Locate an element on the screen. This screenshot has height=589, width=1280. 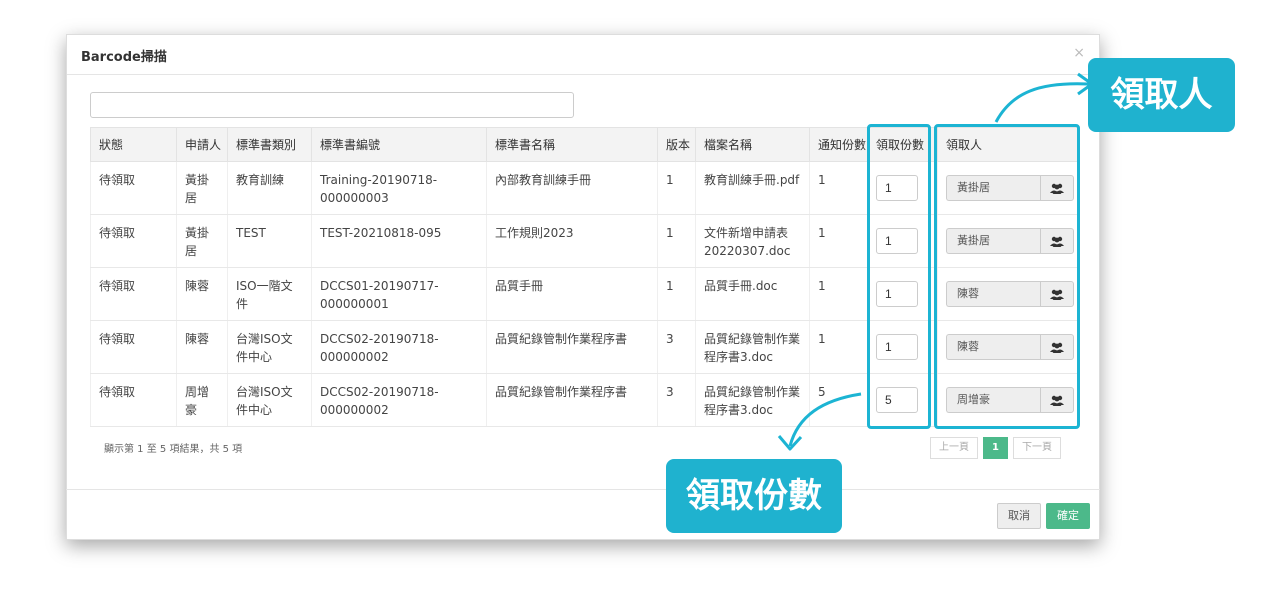
file-cell: 文件新增申請表20220307.doc is located at coordinates (752, 241).